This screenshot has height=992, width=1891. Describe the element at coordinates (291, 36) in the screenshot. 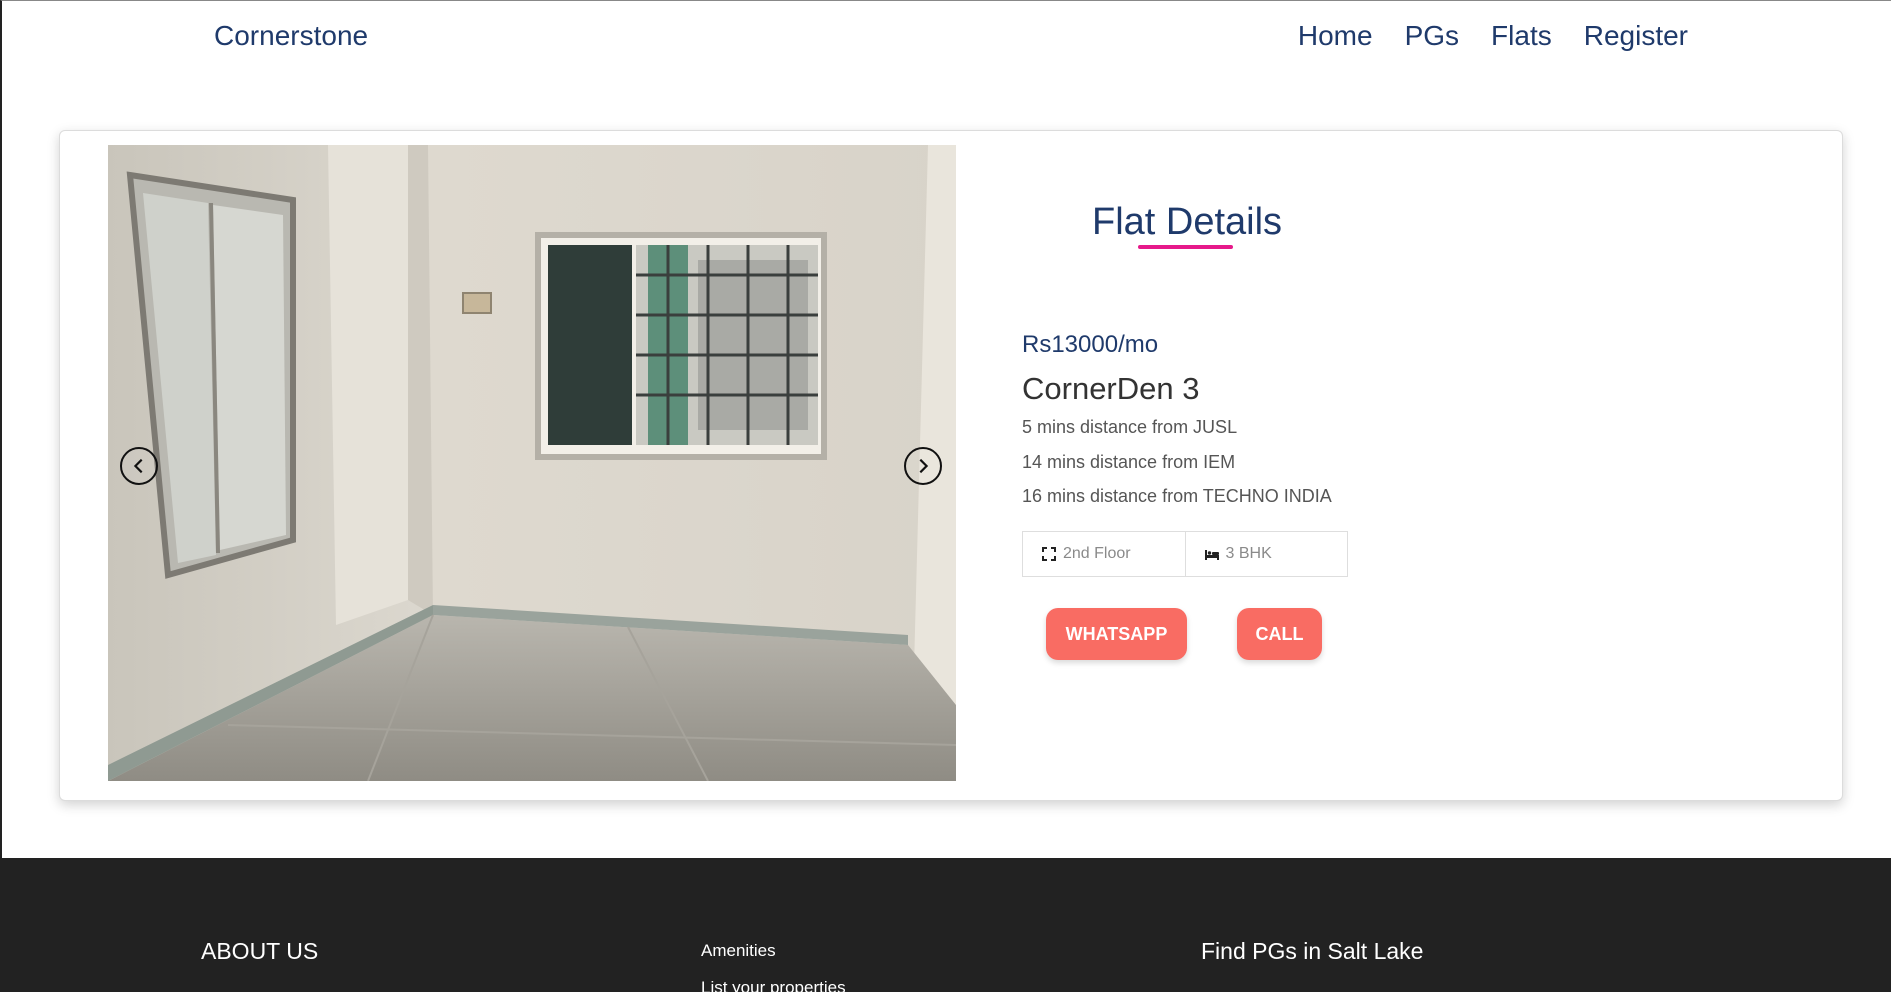

I see `brand-logo: Cornerstone` at that location.